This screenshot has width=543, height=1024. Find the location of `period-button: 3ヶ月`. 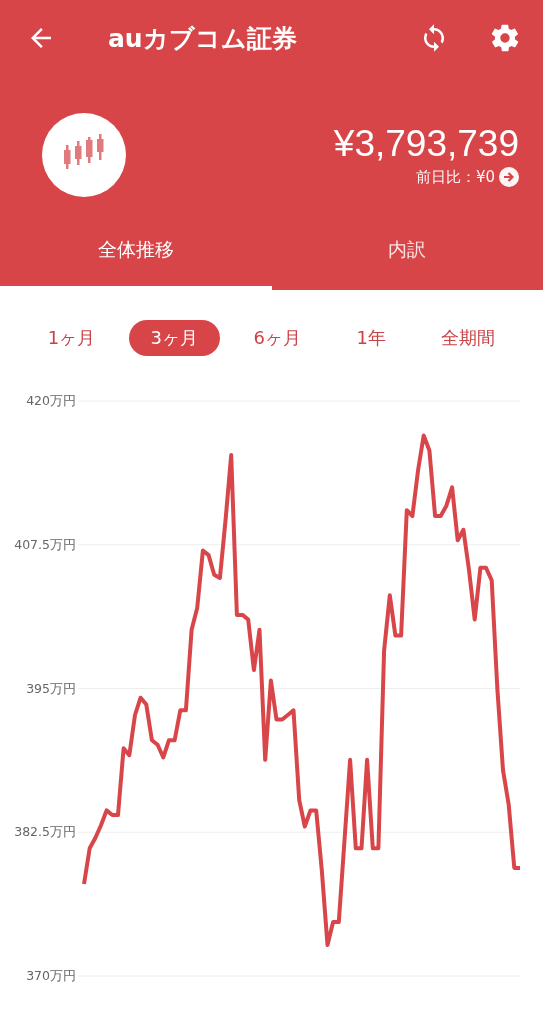

period-button: 3ヶ月 is located at coordinates (174, 338).